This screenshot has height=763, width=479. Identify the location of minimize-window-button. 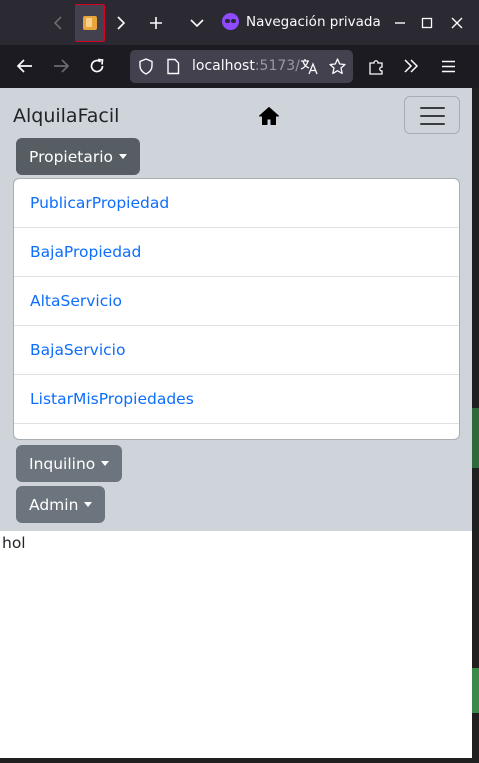
(400, 23).